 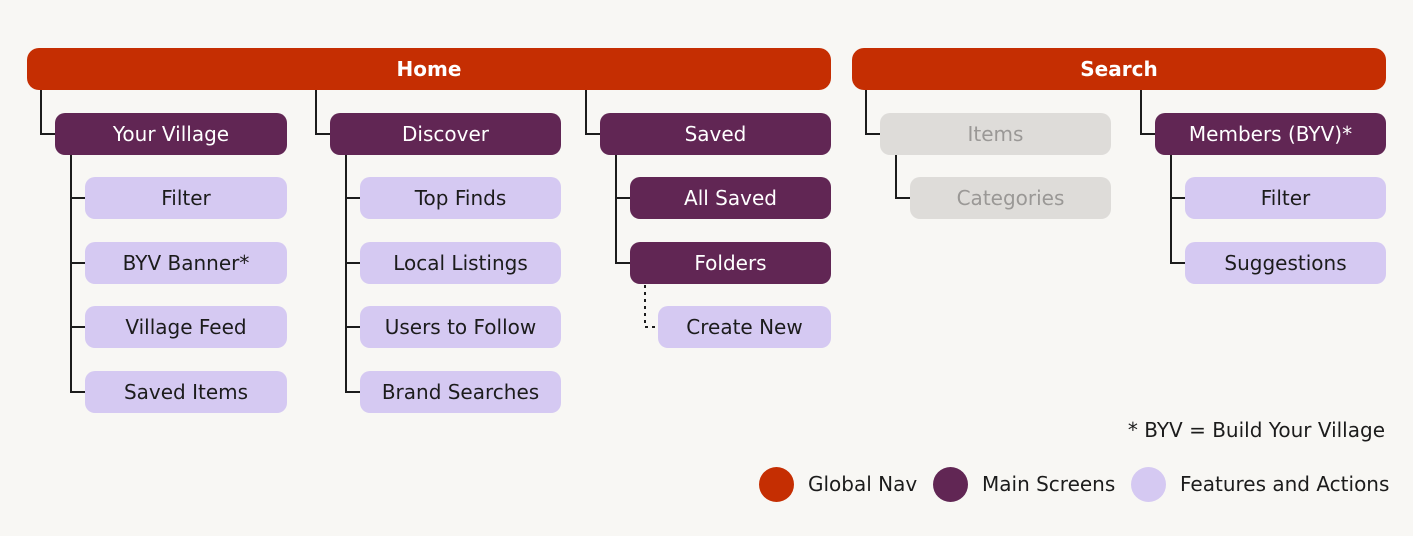 What do you see at coordinates (622, 209) in the screenshot?
I see `connector-saved-spine` at bounding box center [622, 209].